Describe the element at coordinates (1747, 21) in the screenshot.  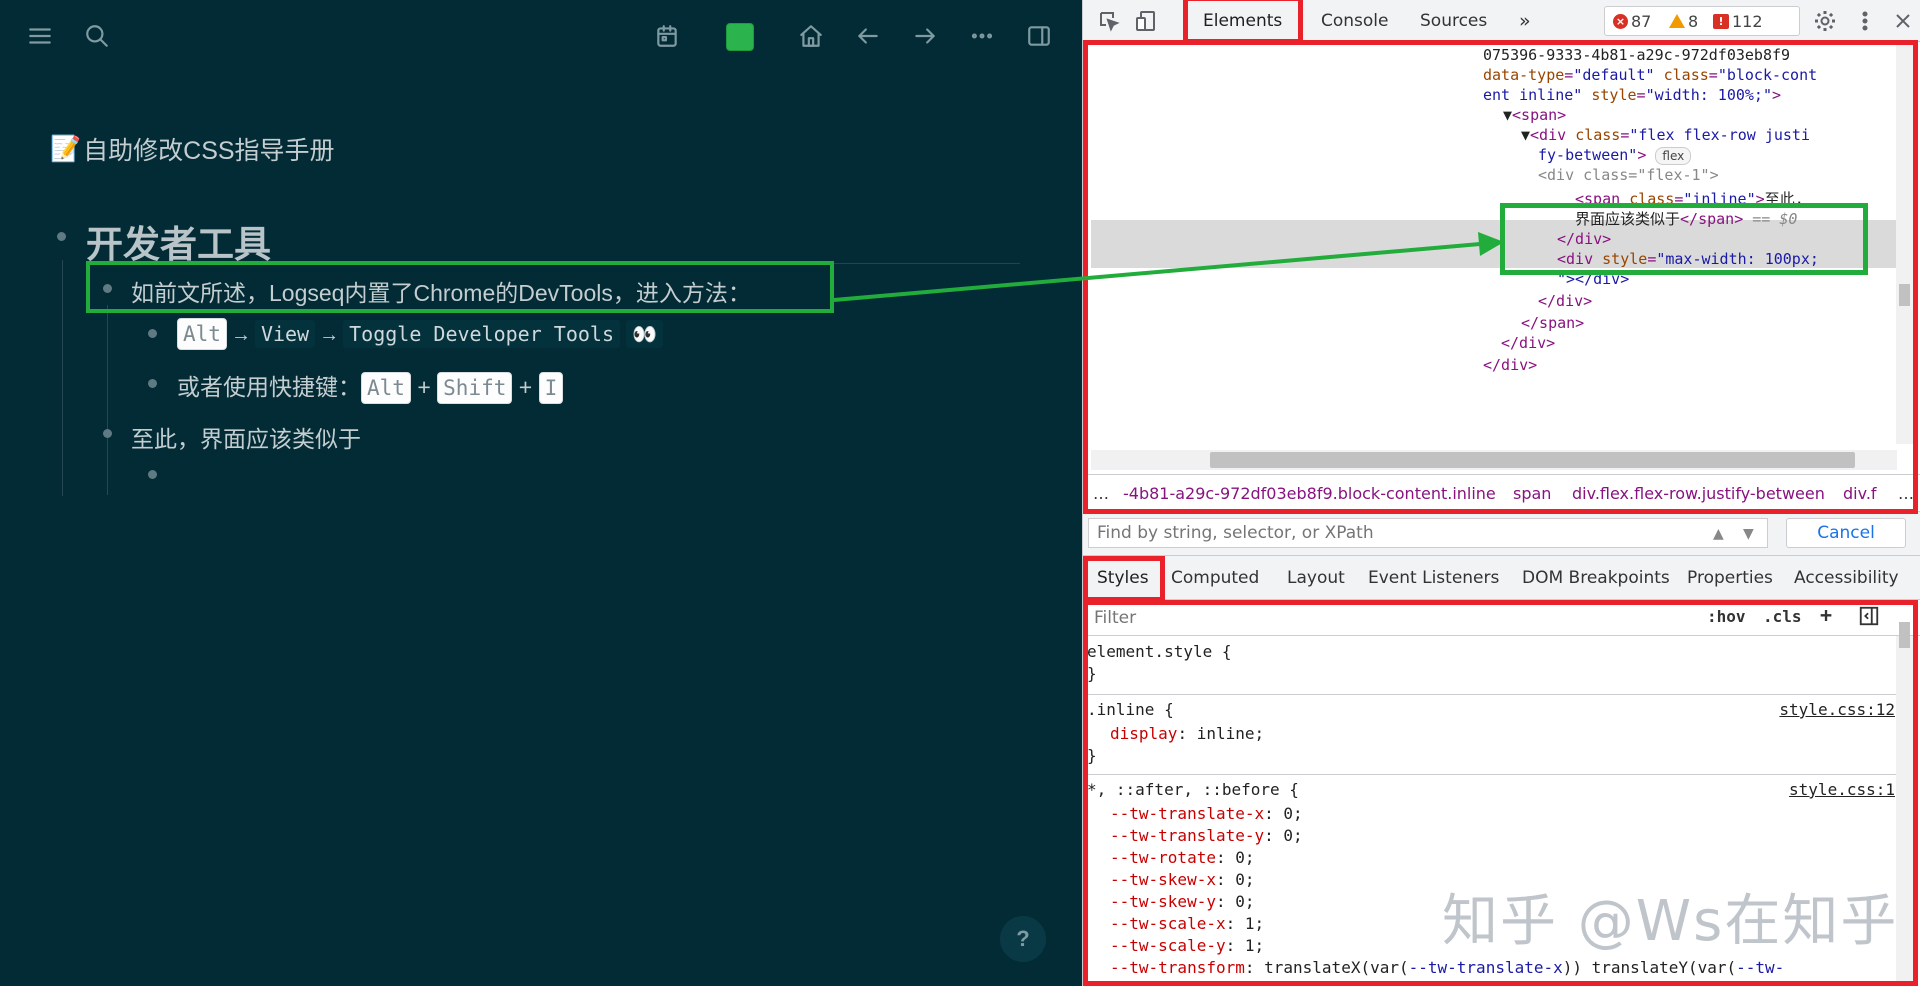
I see `issue-count: 112` at that location.